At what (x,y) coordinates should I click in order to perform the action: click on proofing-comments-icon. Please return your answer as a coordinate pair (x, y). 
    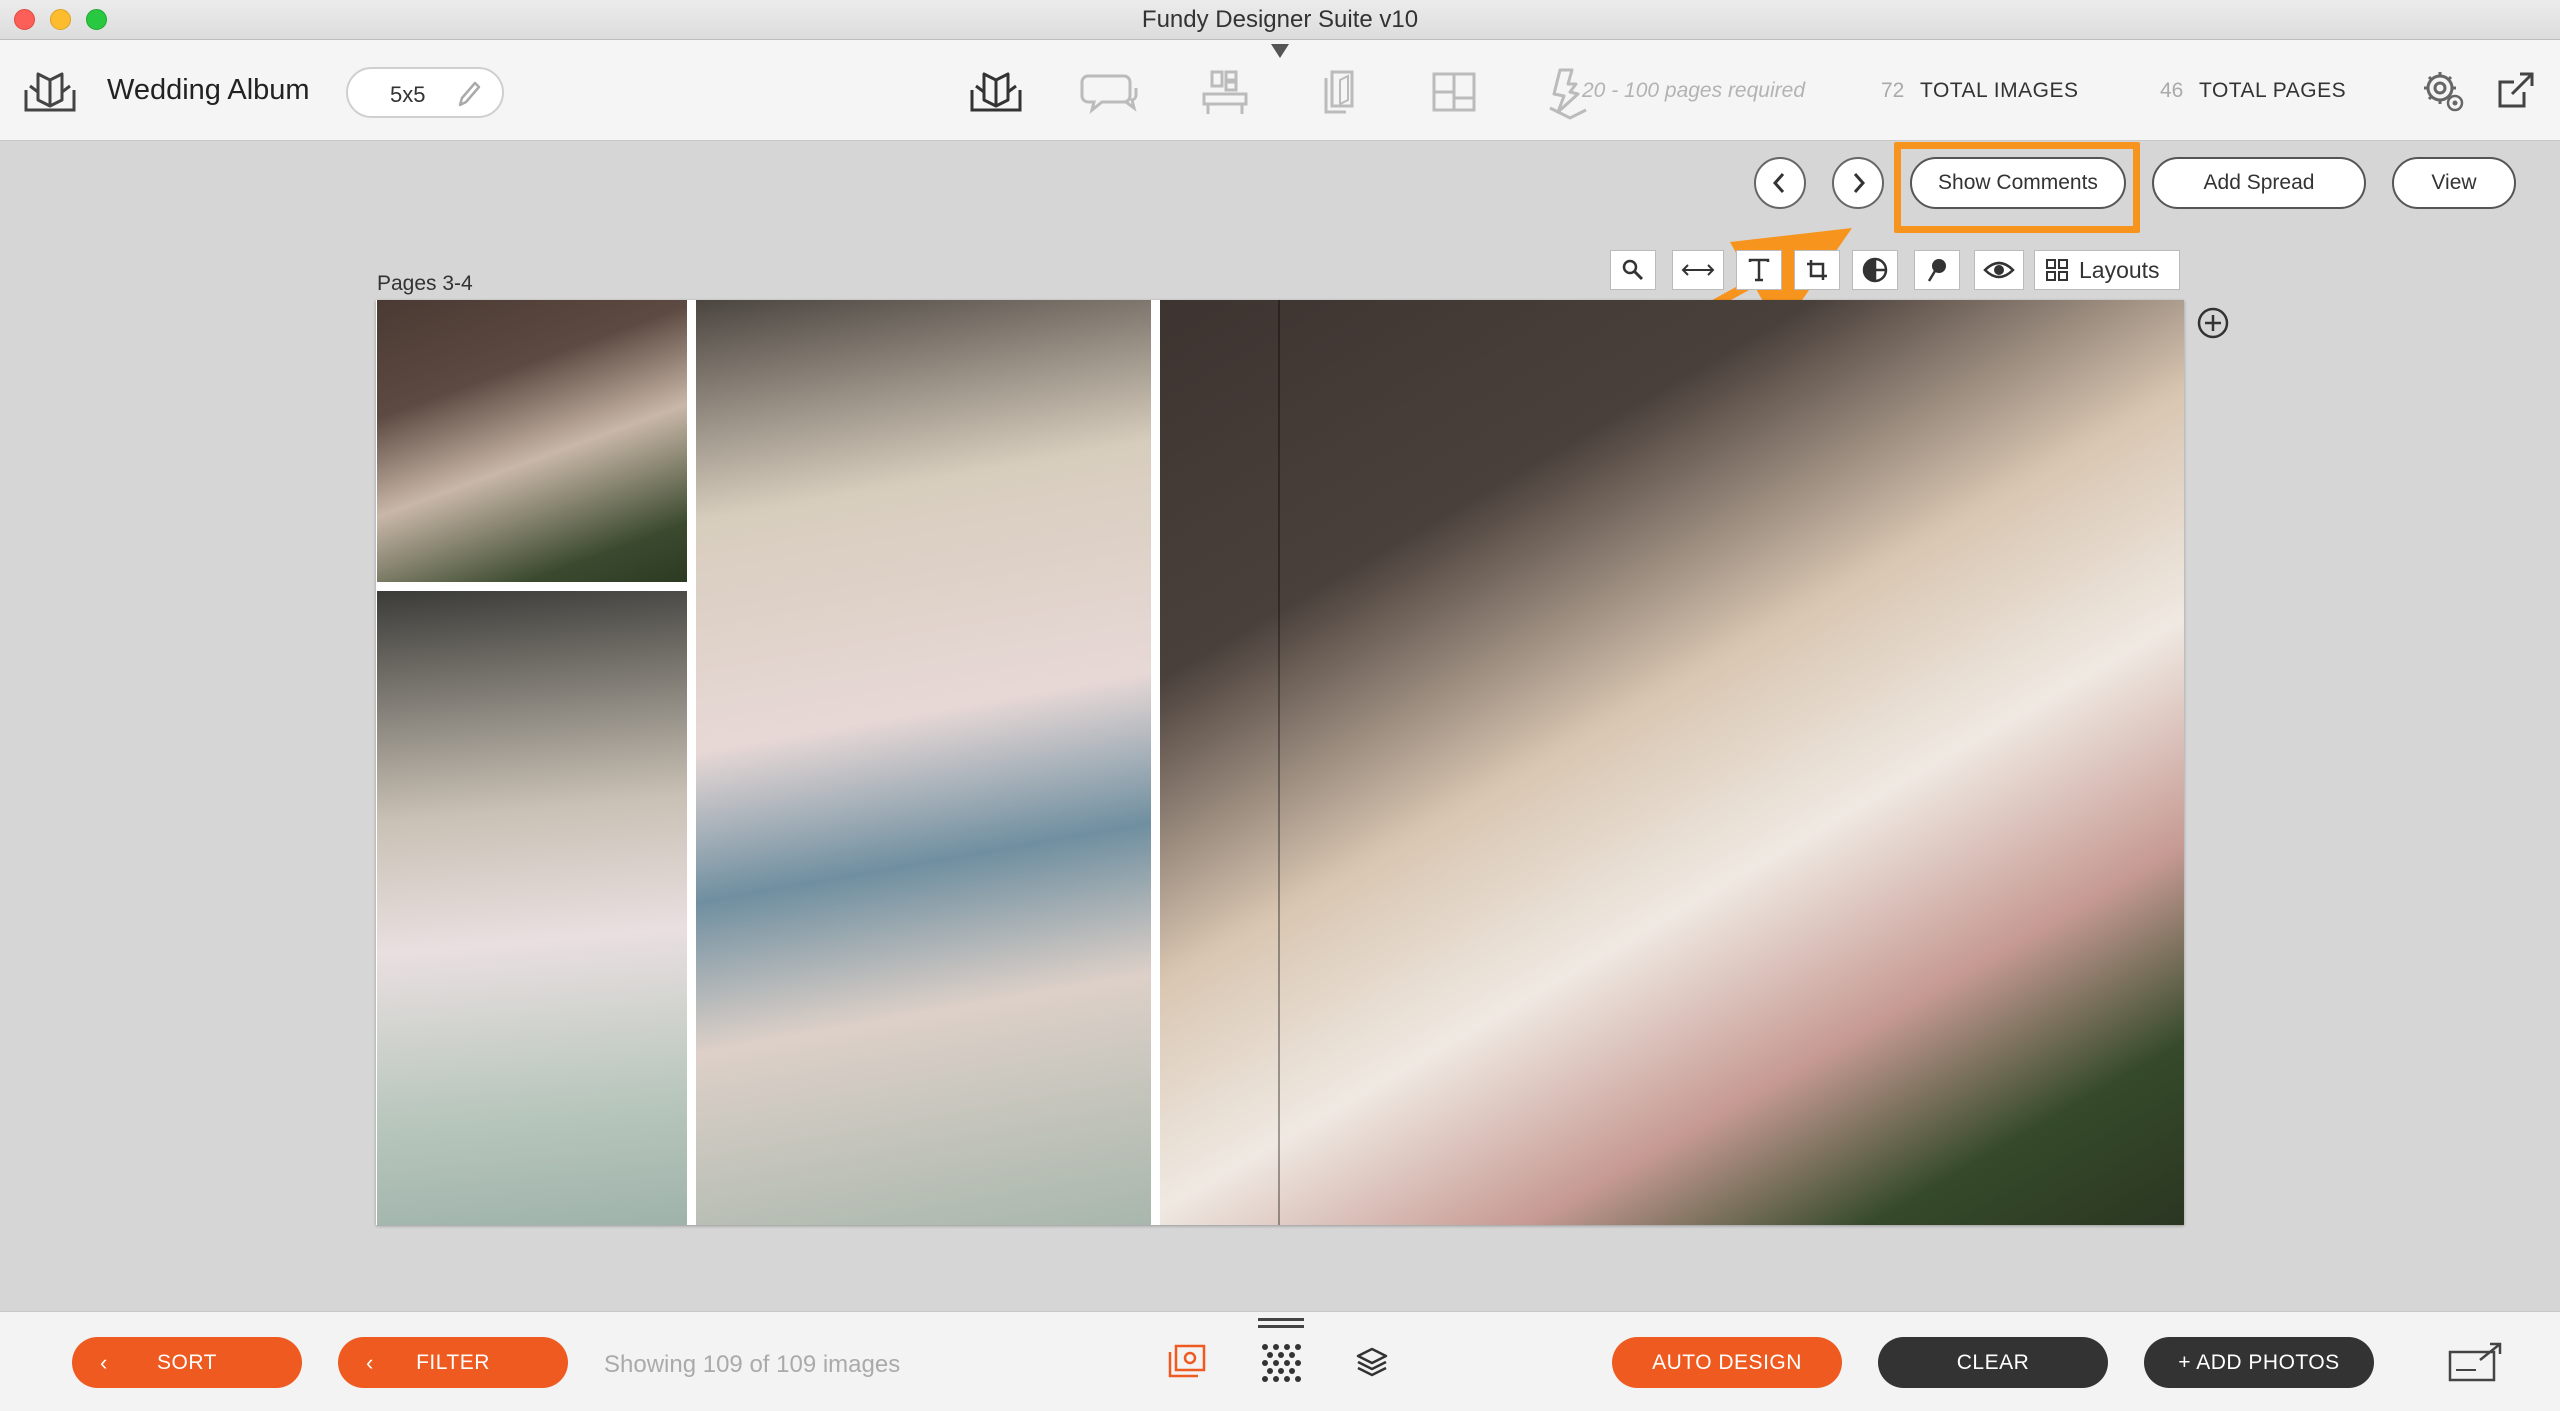
    Looking at the image, I should click on (1110, 93).